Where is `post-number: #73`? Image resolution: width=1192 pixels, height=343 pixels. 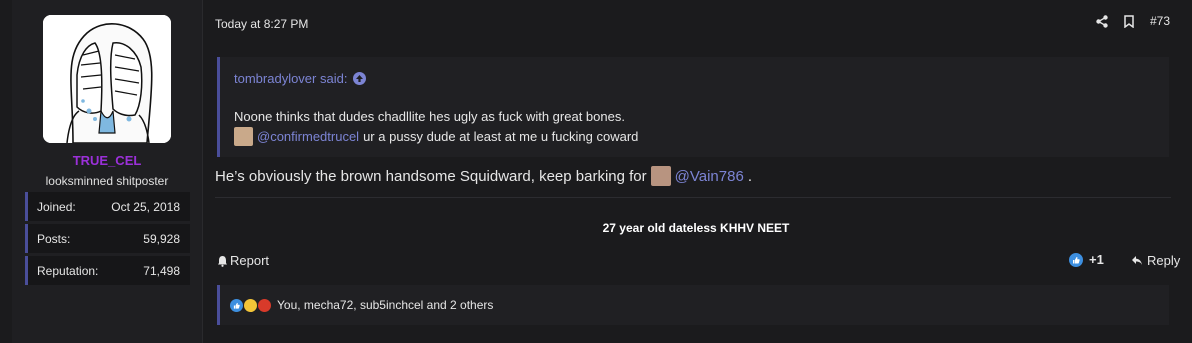 post-number: #73 is located at coordinates (1160, 21).